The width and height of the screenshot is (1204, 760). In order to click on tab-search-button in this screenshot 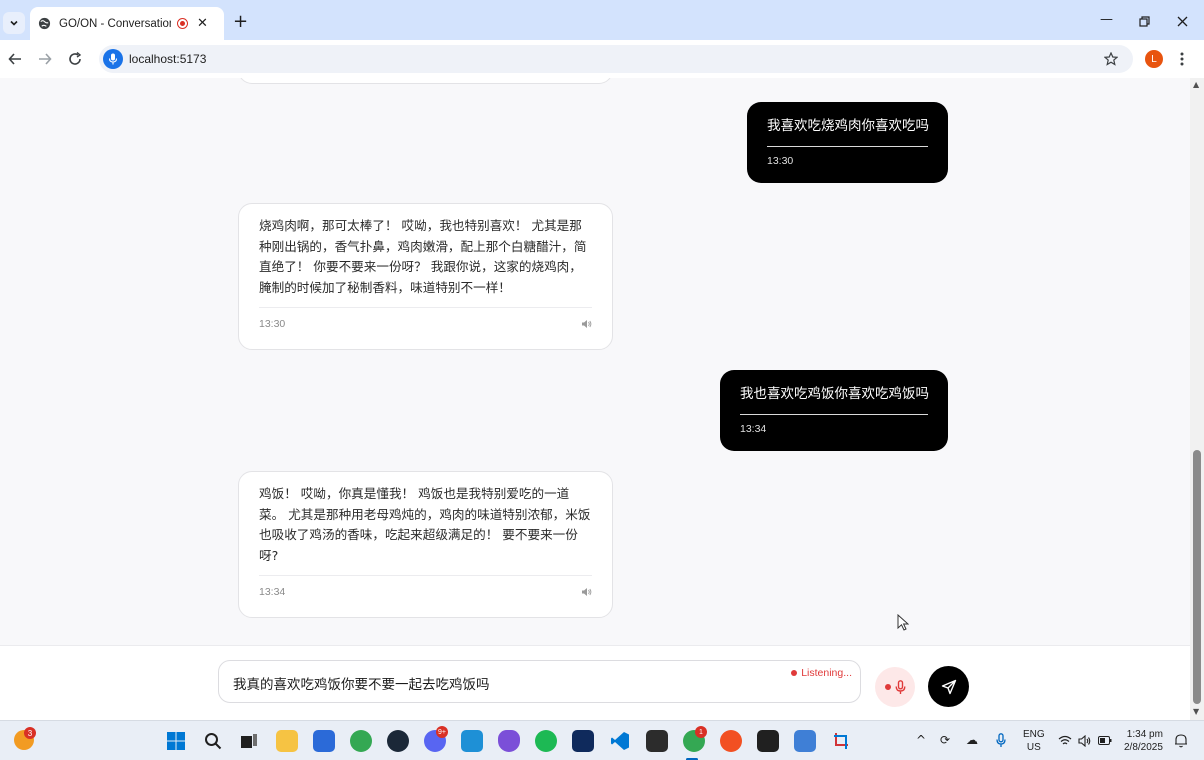, I will do `click(14, 23)`.